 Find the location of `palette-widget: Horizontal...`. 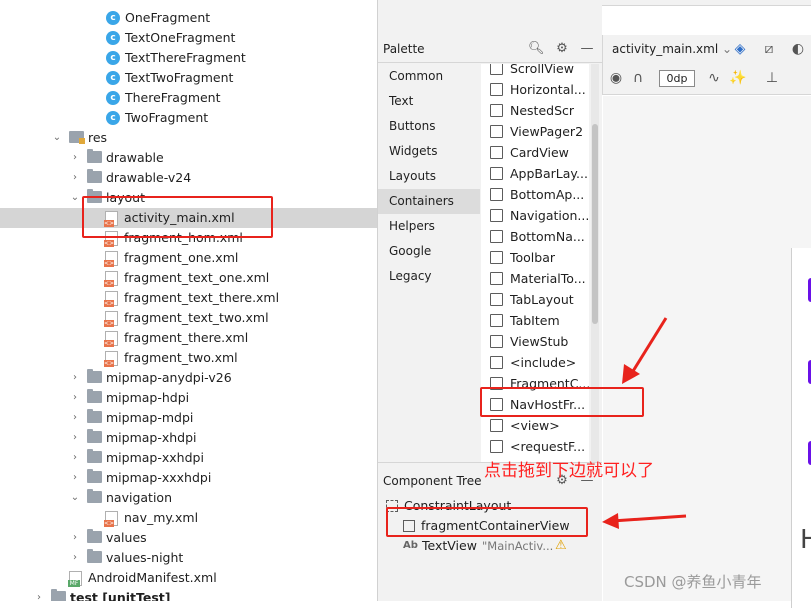

palette-widget: Horizontal... is located at coordinates (535, 89).